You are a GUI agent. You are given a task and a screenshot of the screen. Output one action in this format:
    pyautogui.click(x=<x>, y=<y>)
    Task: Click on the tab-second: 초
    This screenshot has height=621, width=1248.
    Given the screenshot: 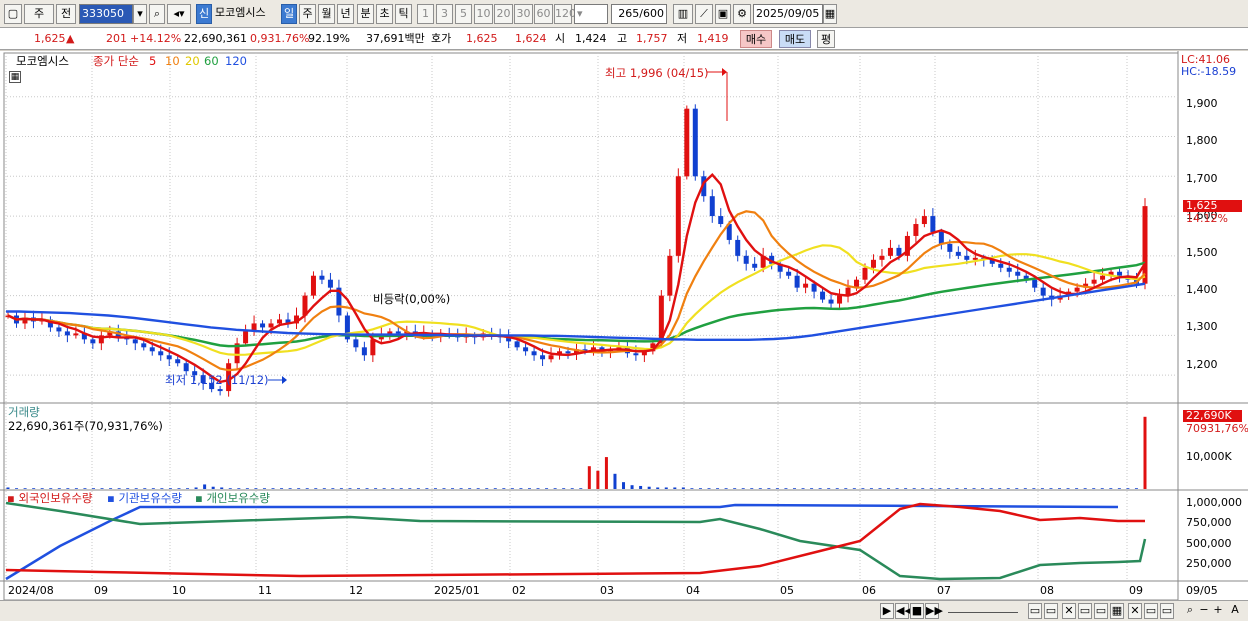 What is the action you would take?
    pyautogui.click(x=384, y=14)
    